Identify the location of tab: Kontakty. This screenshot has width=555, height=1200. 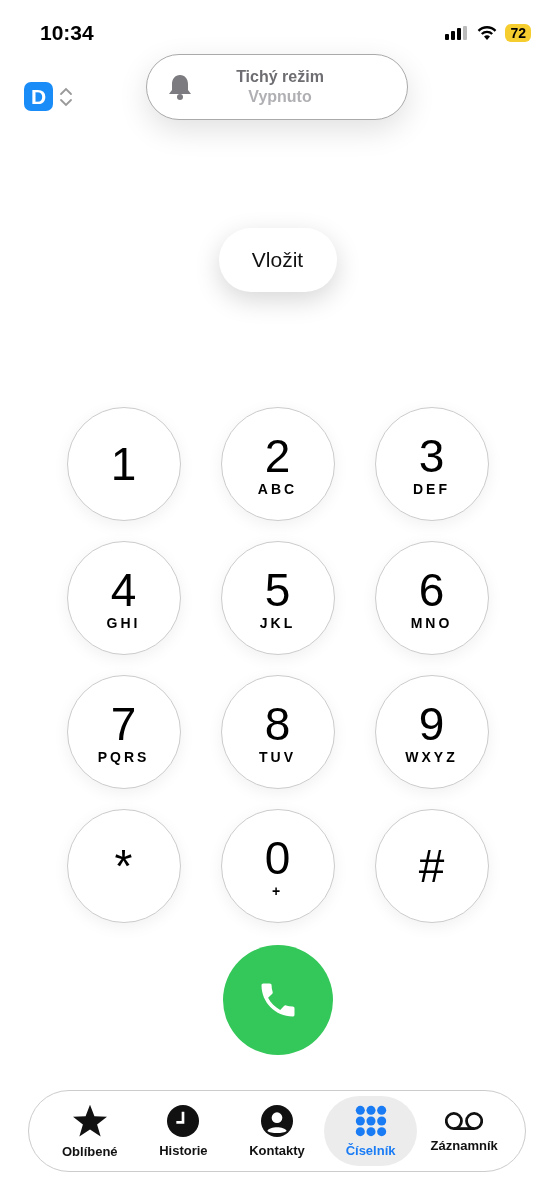
(277, 1131).